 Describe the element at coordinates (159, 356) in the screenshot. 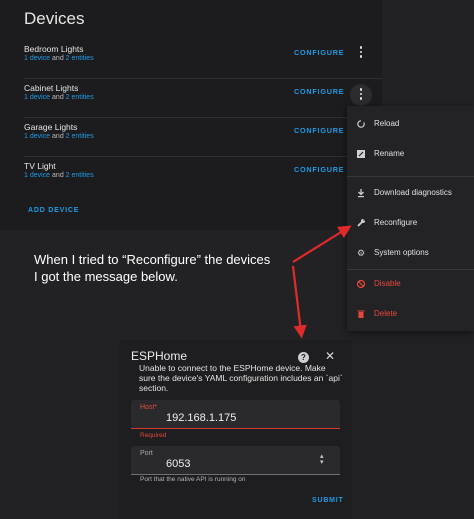

I see `dialog-title: ESPHome` at that location.